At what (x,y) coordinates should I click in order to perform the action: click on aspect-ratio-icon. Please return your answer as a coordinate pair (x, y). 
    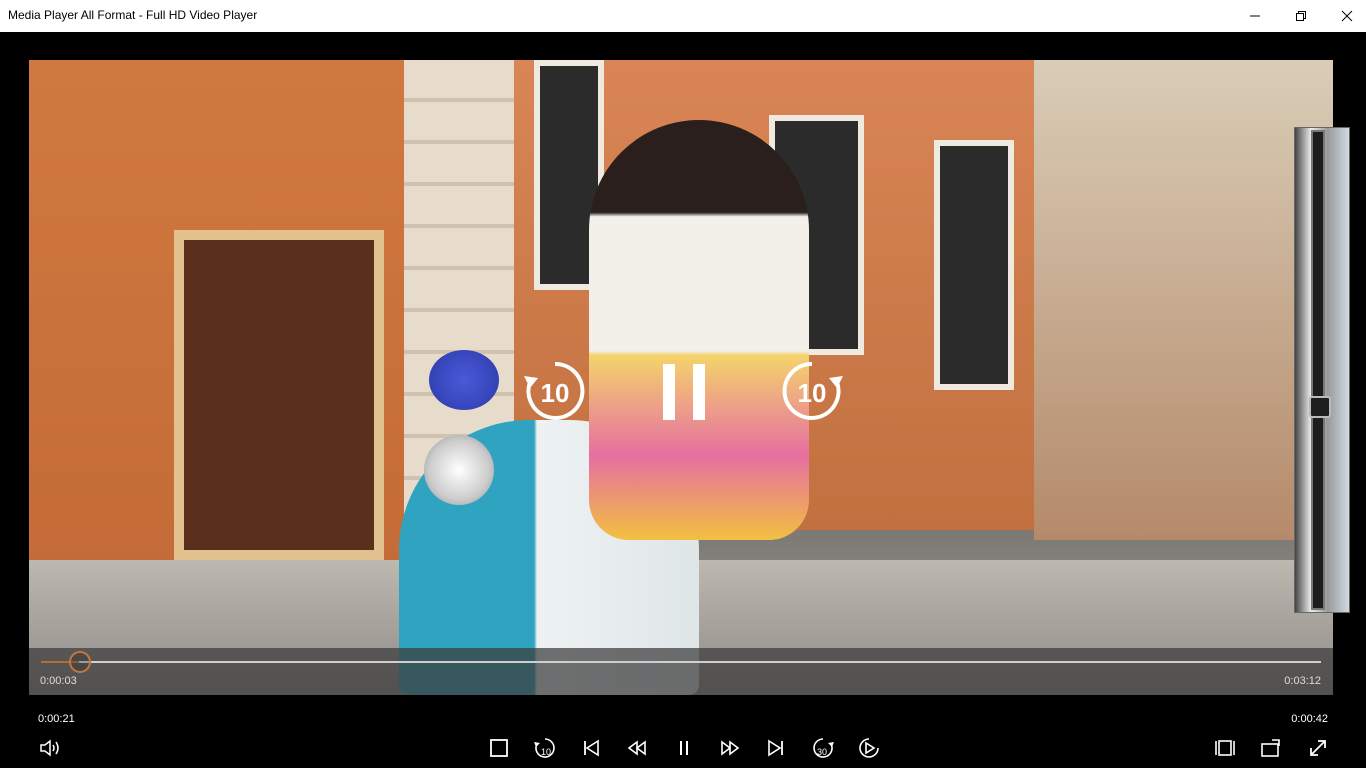
    Looking at the image, I should click on (1225, 748).